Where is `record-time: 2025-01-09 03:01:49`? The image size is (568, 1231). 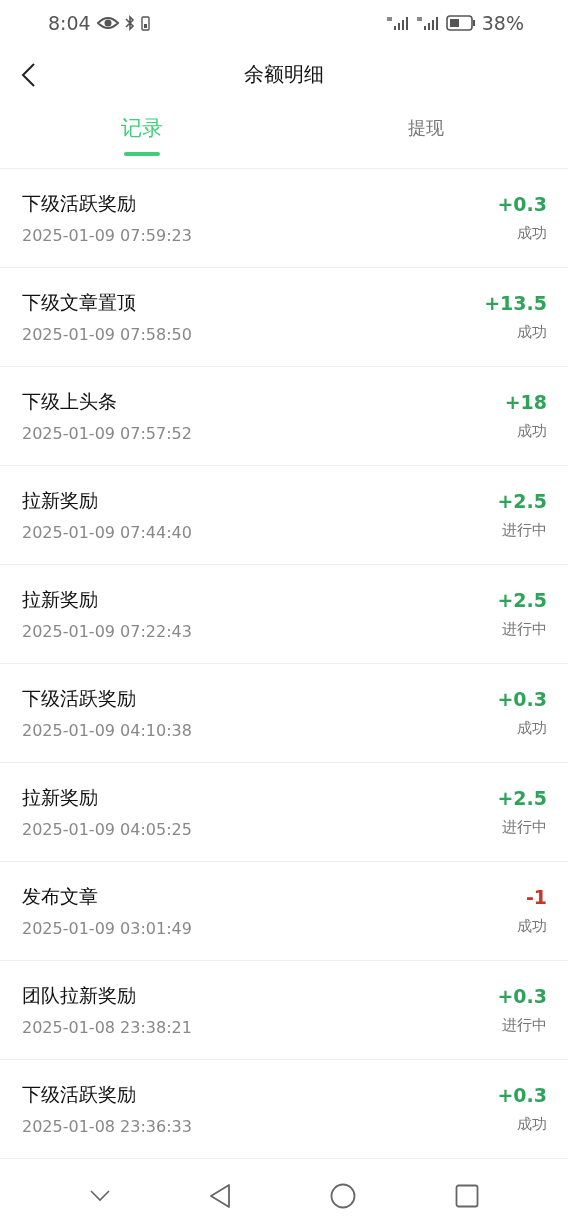
record-time: 2025-01-09 03:01:49 is located at coordinates (107, 928).